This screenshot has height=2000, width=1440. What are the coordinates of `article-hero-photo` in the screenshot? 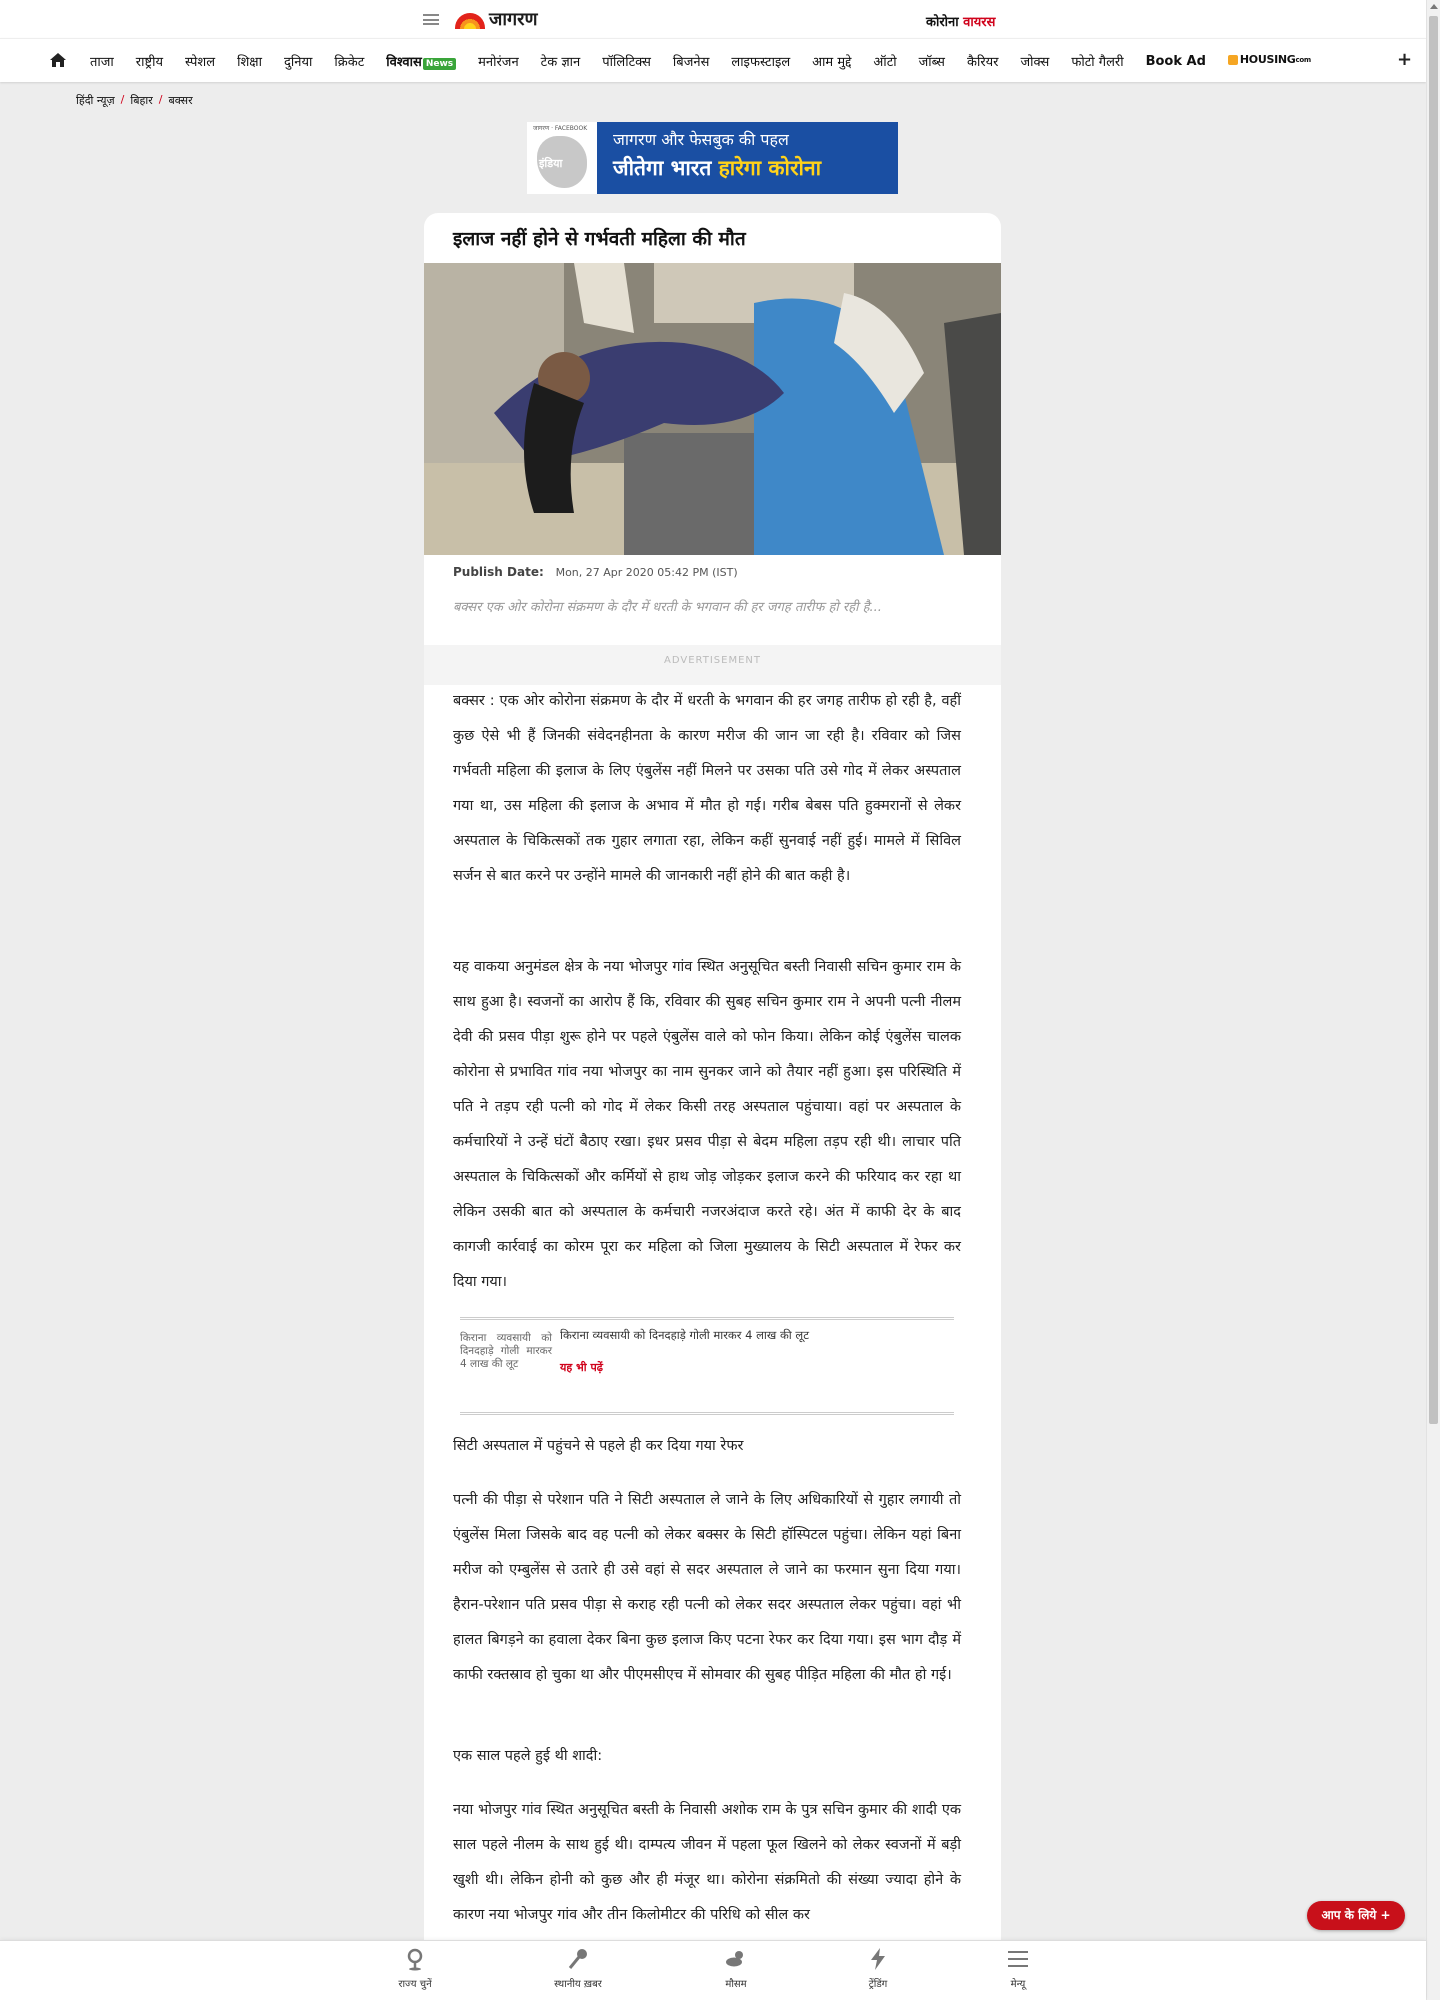 It's located at (712, 409).